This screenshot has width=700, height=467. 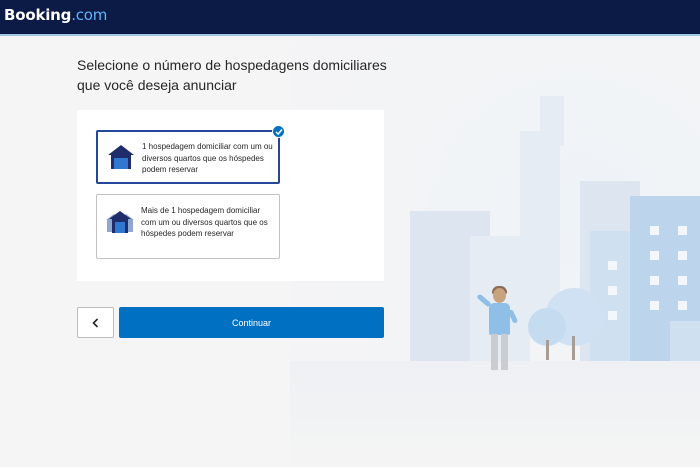 I want to click on continue-button: Continuar, so click(x=251, y=322).